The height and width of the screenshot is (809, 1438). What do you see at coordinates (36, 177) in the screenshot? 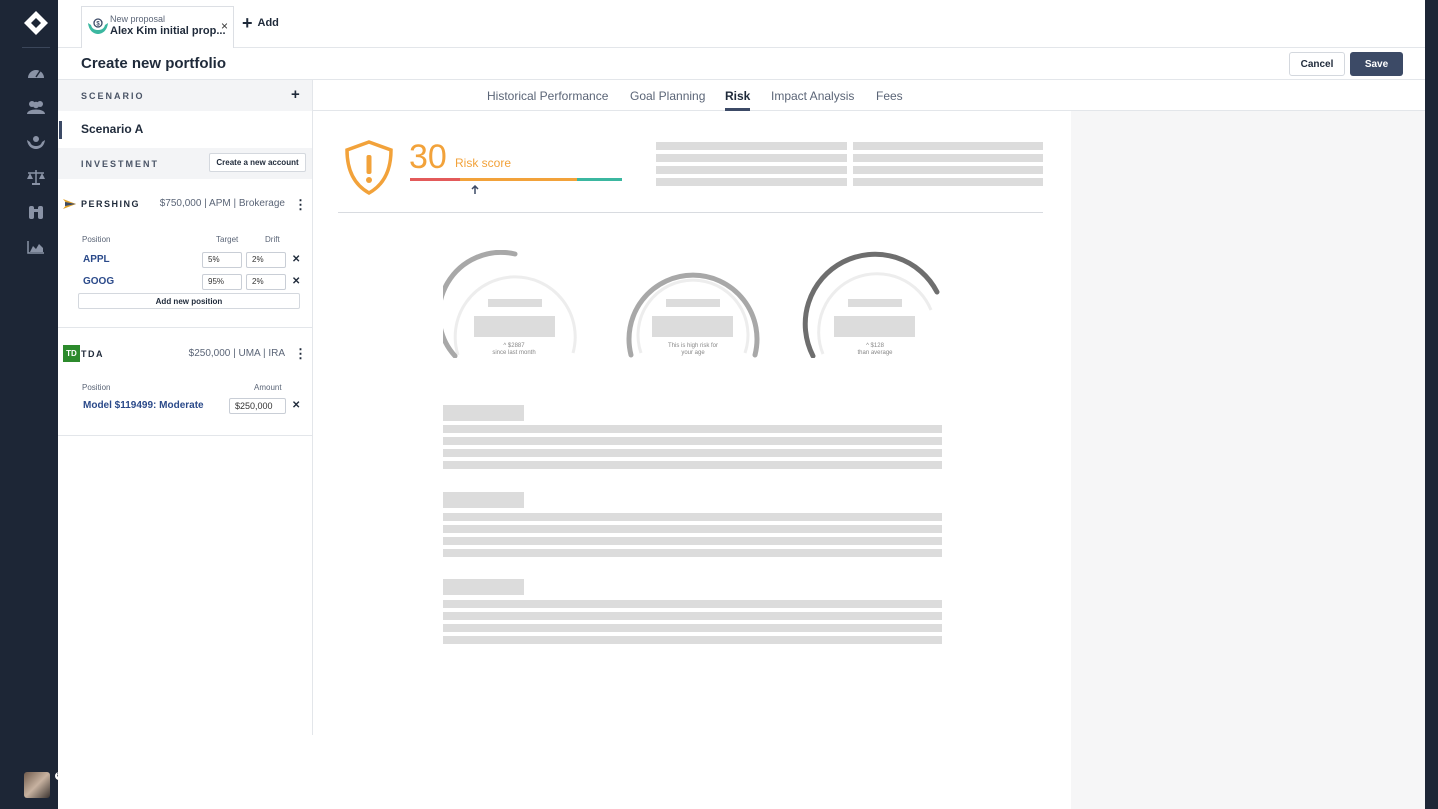
I see `balance-scale-icon` at bounding box center [36, 177].